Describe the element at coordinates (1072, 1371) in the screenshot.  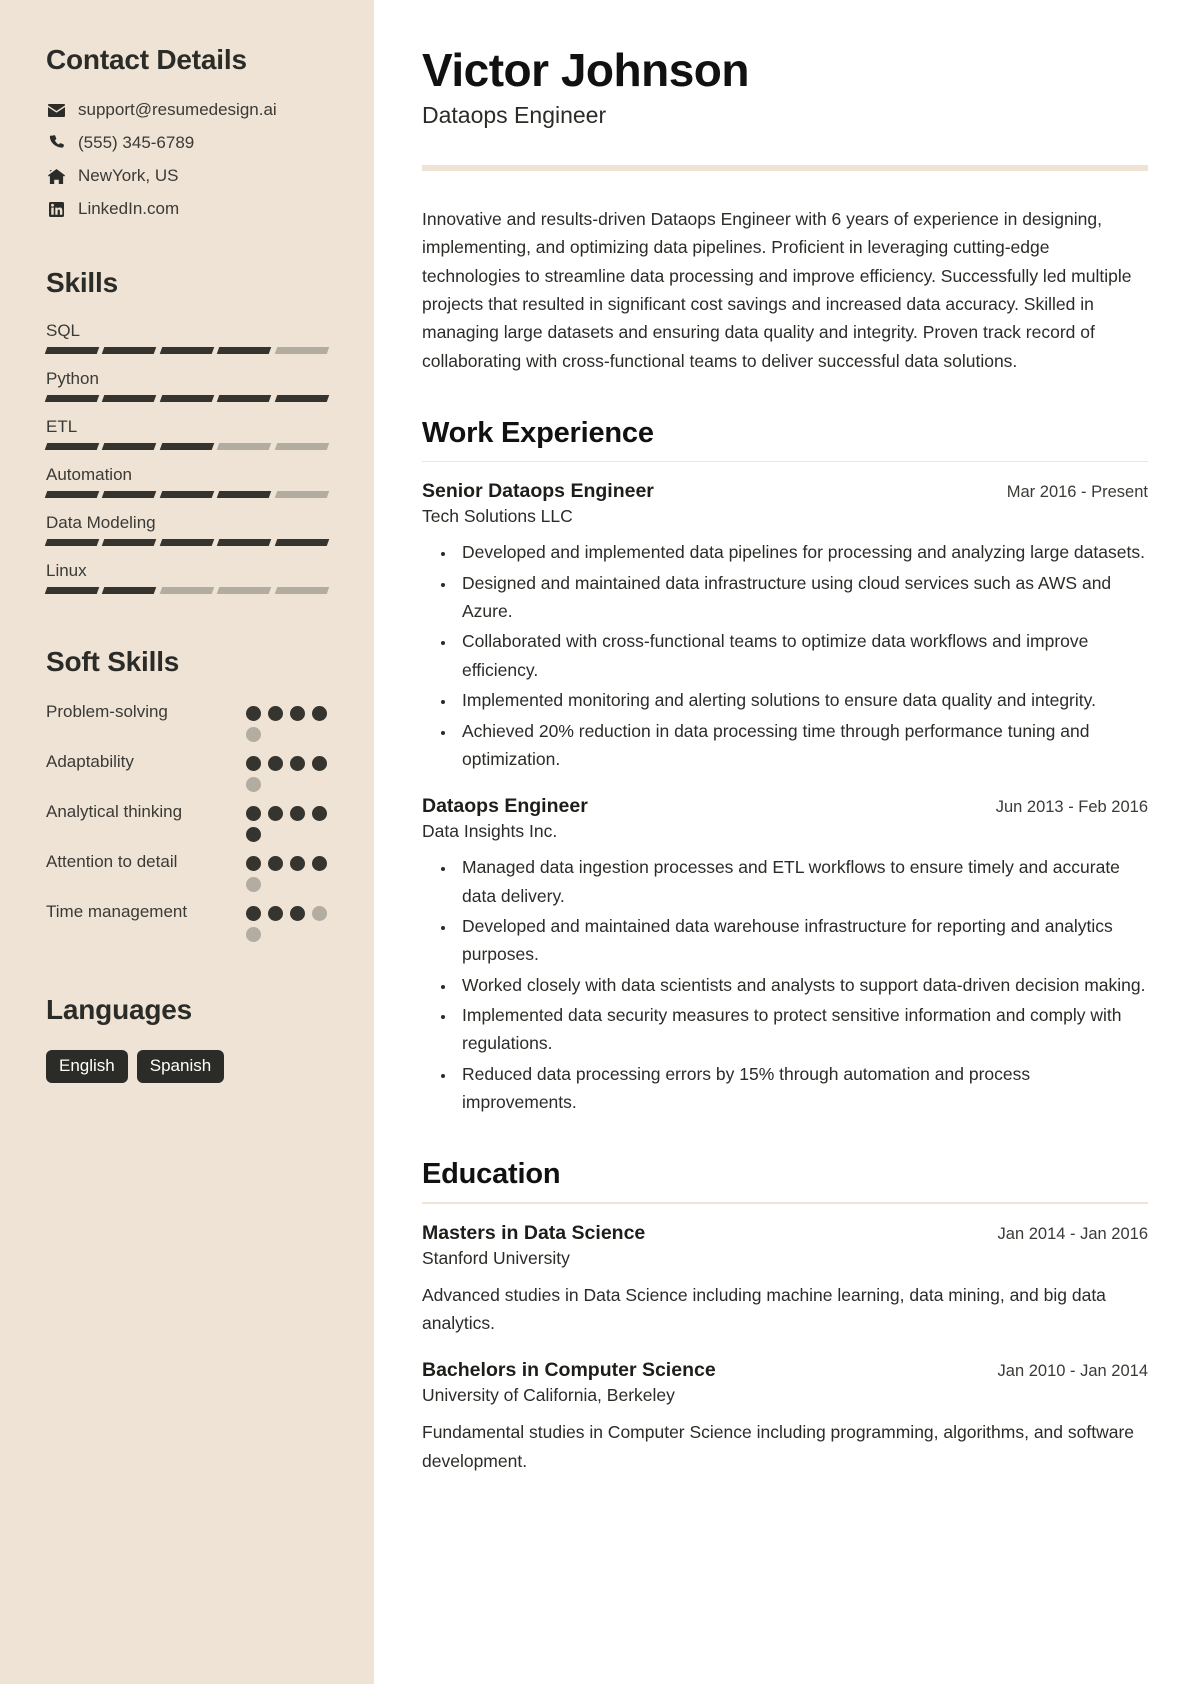
I see `education-date: Jan 2010 - Jan 2014` at that location.